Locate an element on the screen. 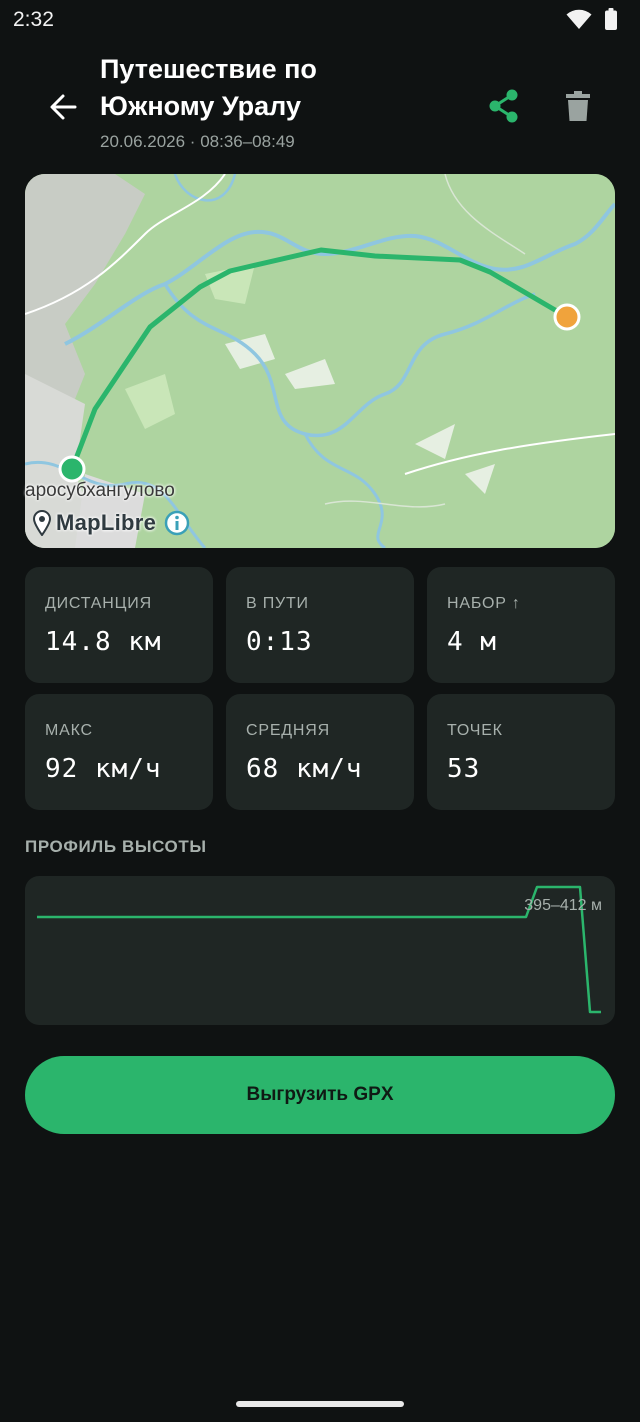 The image size is (640, 1422). stat-label: ТОЧЕК is located at coordinates (475, 730).